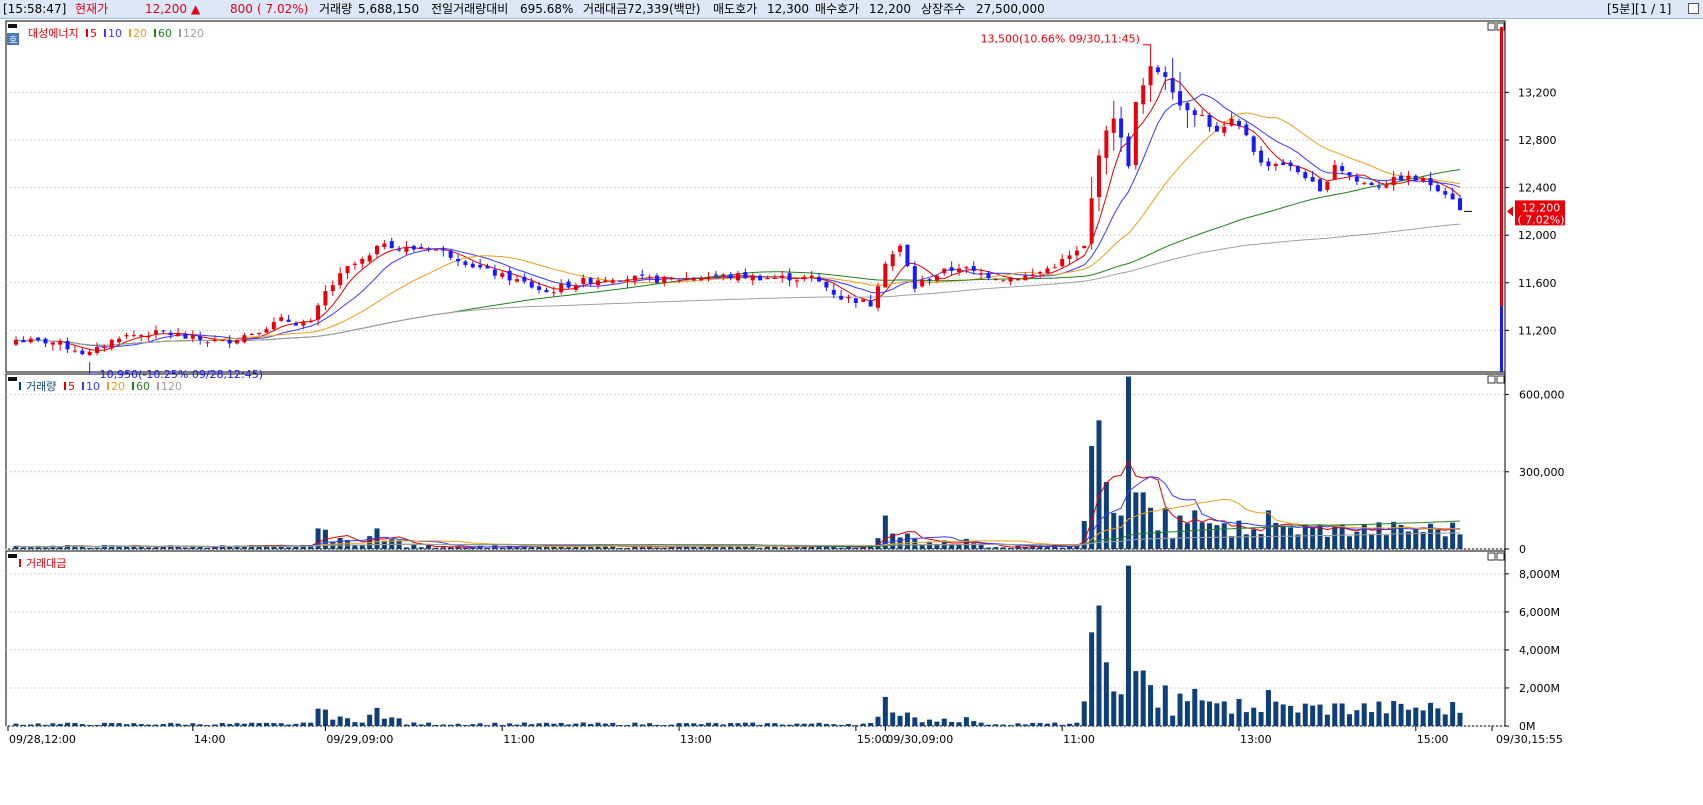 This screenshot has height=805, width=1703. Describe the element at coordinates (1433, 739) in the screenshot. I see `x-tick-label: 15:00` at that location.